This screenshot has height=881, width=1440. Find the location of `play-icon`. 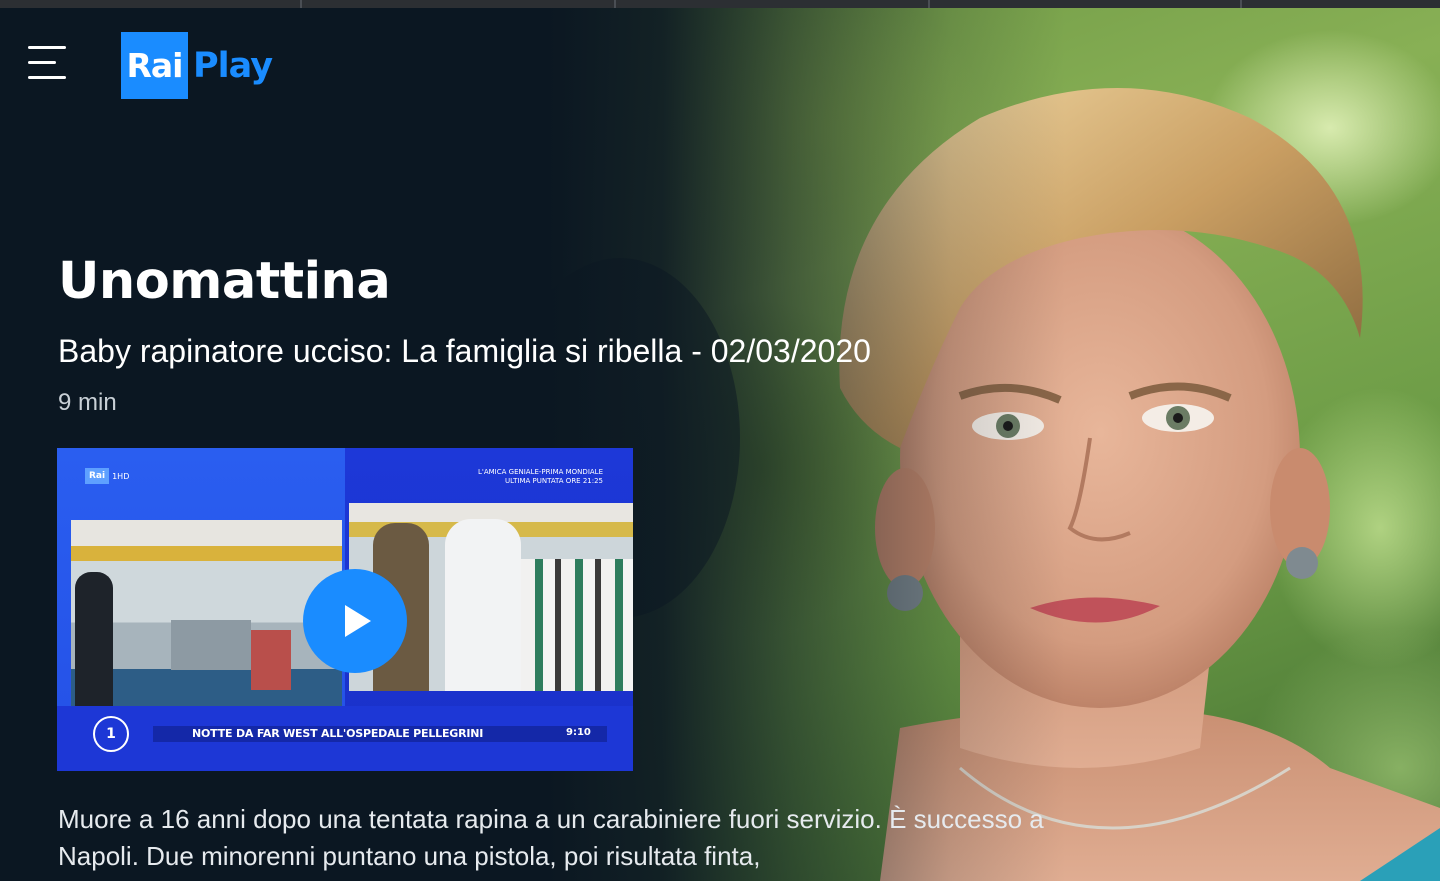

play-icon is located at coordinates (358, 621).